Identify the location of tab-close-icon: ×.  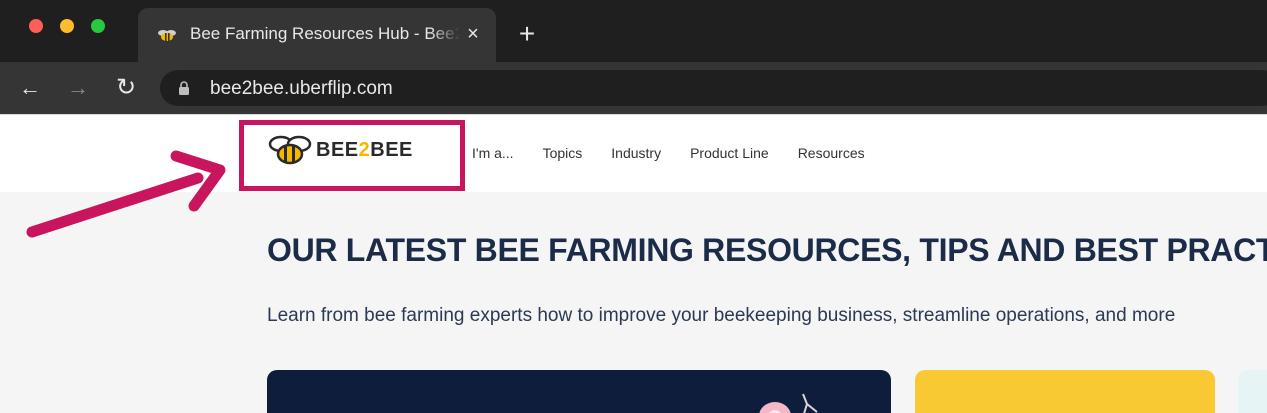
(473, 34).